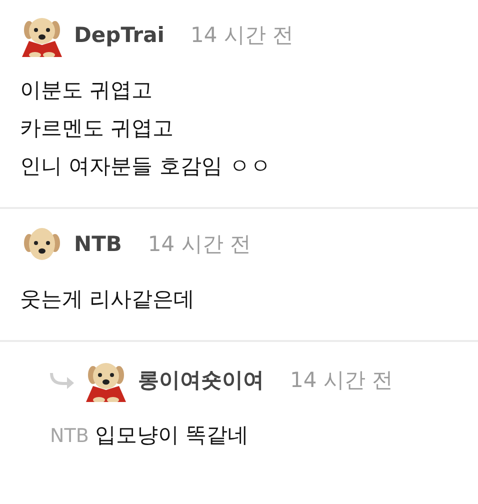 The height and width of the screenshot is (504, 478). What do you see at coordinates (98, 244) in the screenshot?
I see `author-name: NTB` at bounding box center [98, 244].